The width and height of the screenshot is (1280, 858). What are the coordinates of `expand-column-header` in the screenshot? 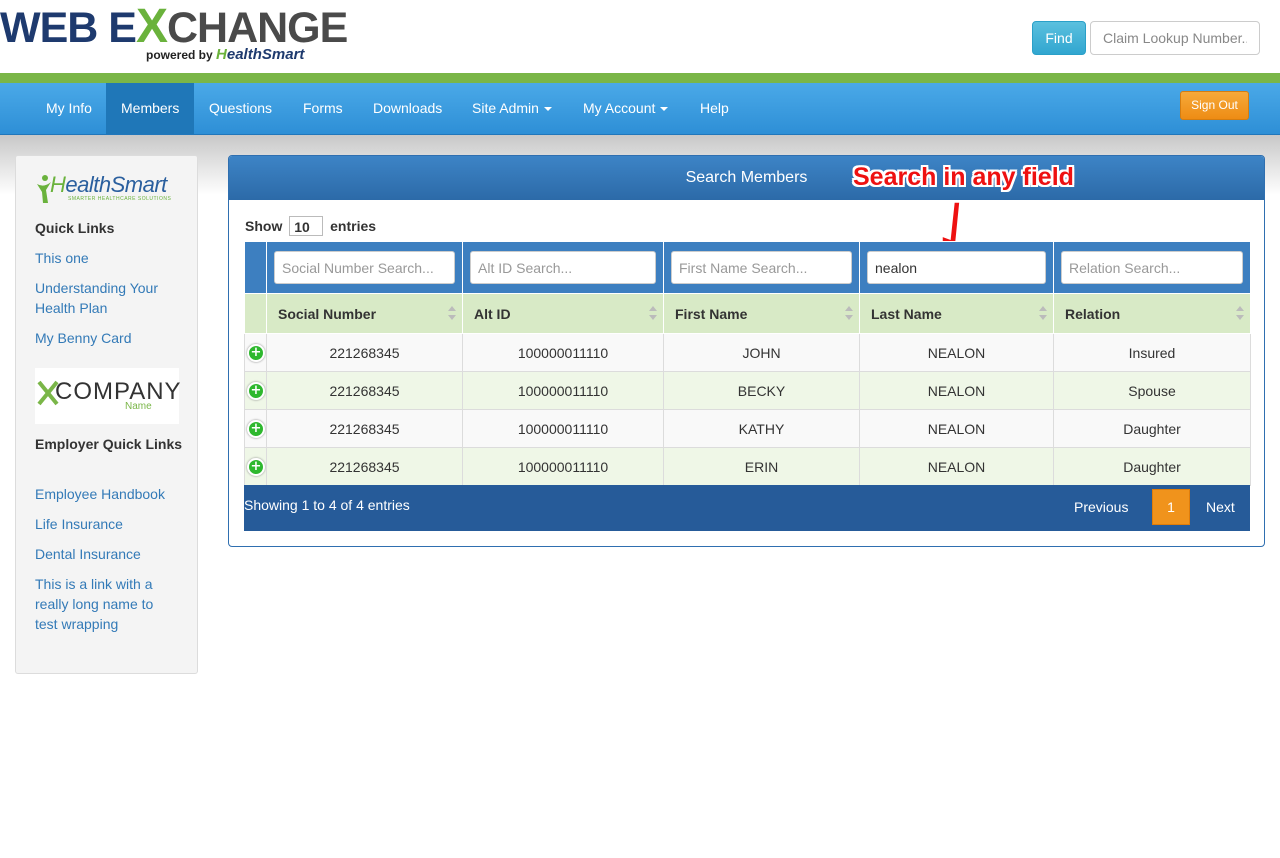 It's located at (255, 313).